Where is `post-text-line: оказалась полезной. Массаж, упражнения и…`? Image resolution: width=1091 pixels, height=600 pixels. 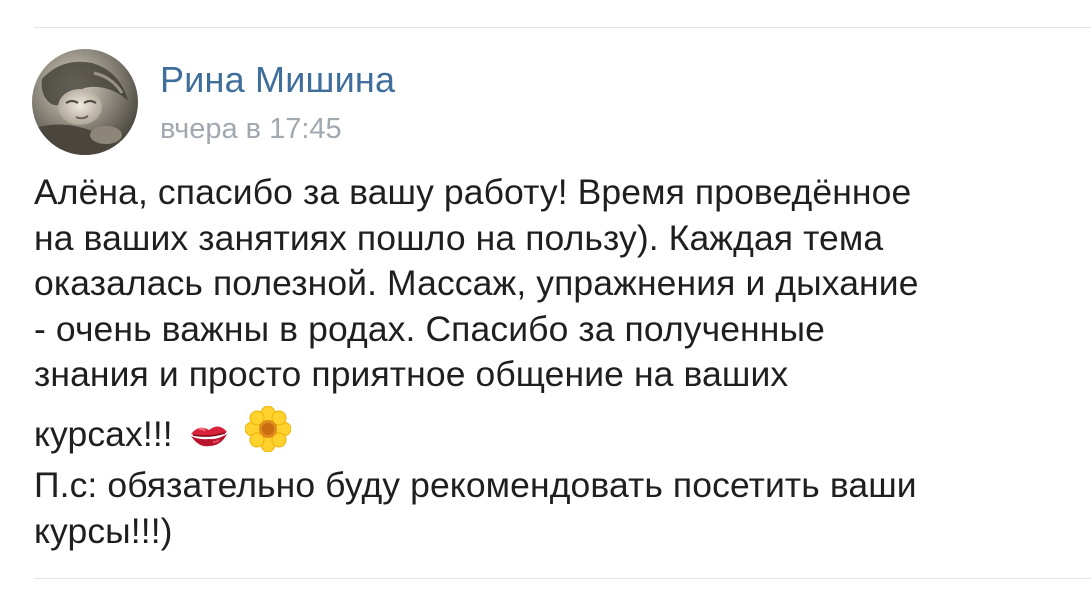 post-text-line: оказалась полезной. Массаж, упражнения и… is located at coordinates (476, 283).